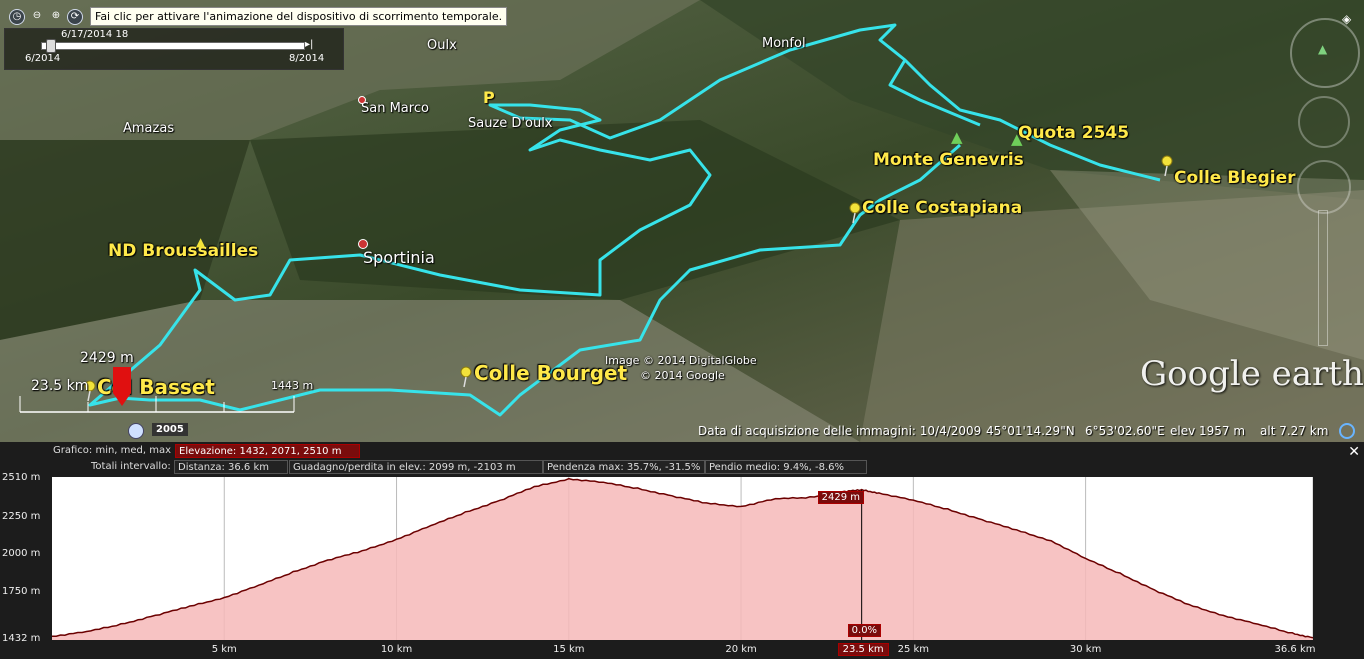 The width and height of the screenshot is (1364, 659). What do you see at coordinates (957, 137) in the screenshot?
I see `peak-icon: ▲` at bounding box center [957, 137].